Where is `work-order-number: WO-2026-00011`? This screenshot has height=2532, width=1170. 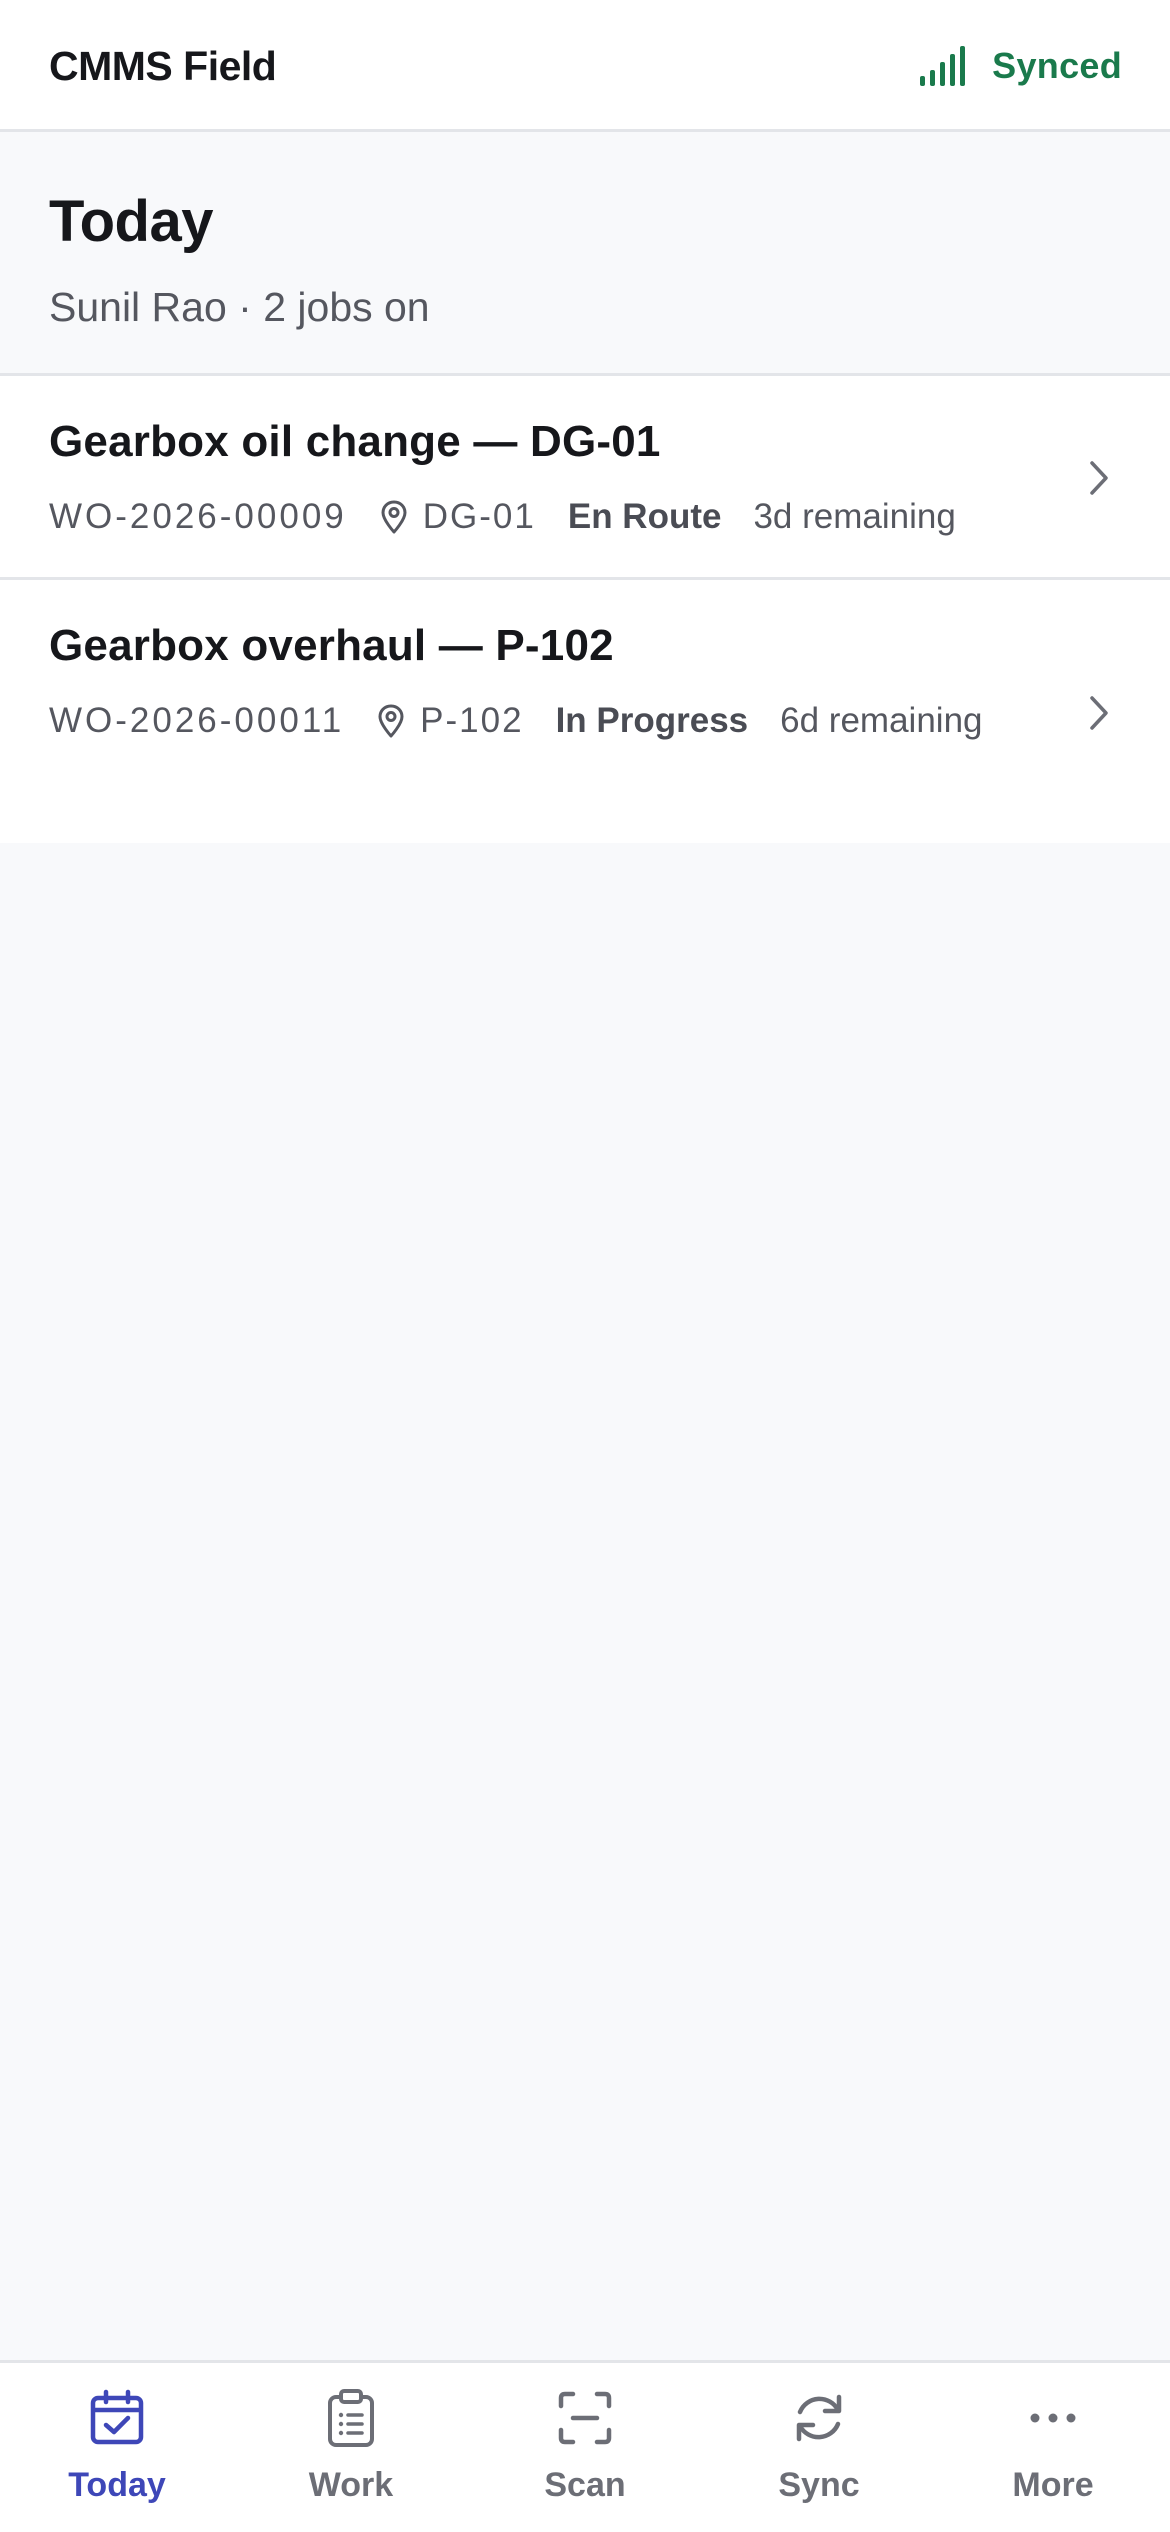 work-order-number: WO-2026-00011 is located at coordinates (197, 720).